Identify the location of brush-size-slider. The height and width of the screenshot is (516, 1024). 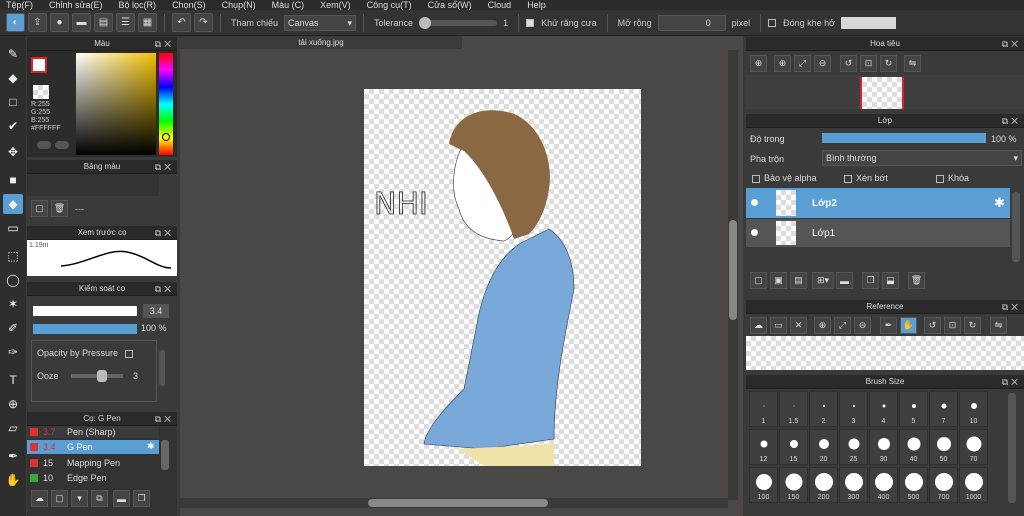
(85, 311).